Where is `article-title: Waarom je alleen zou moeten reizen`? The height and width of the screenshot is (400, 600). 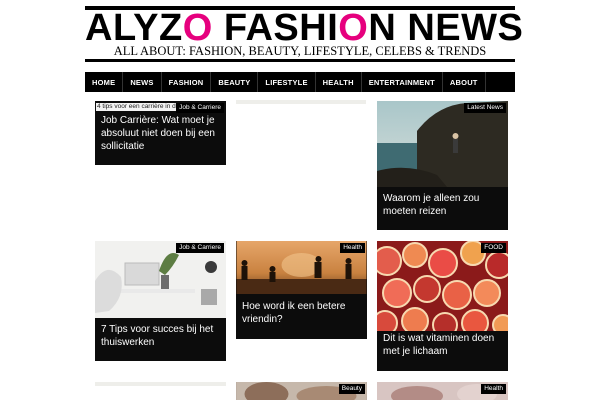
article-title: Waarom je alleen zou moeten reizen is located at coordinates (442, 205).